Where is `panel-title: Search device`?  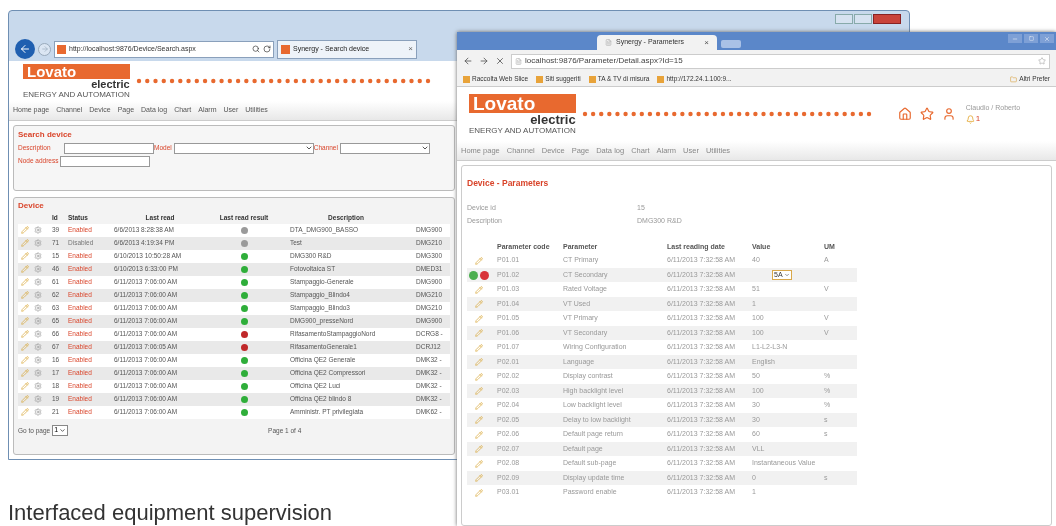 panel-title: Search device is located at coordinates (45, 134).